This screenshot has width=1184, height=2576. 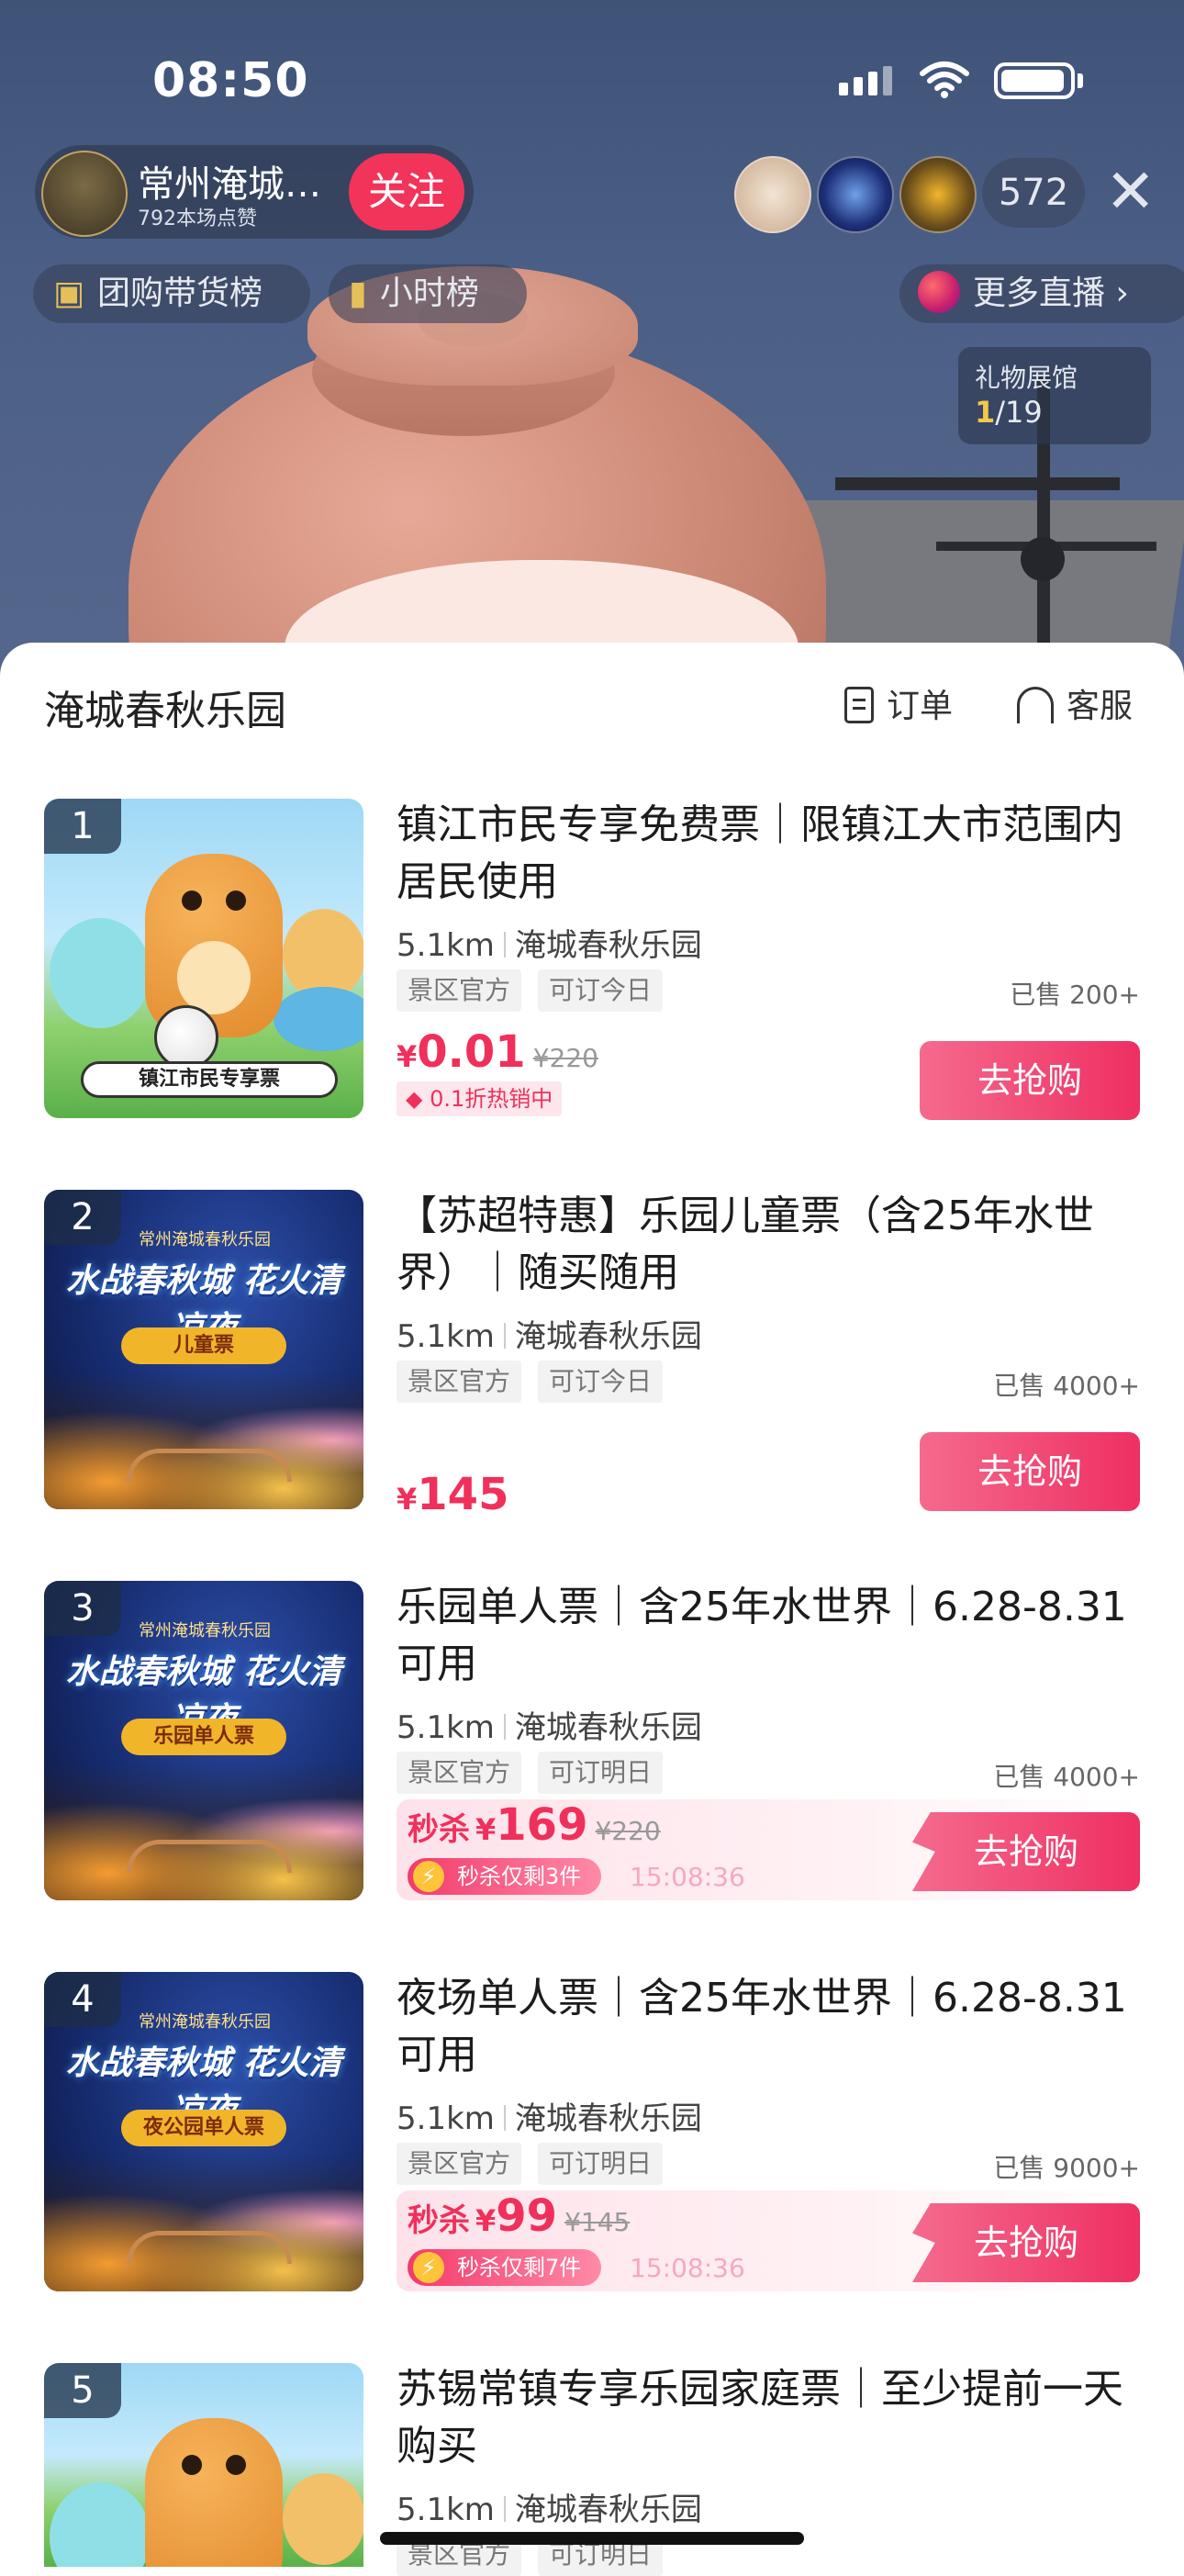 I want to click on shop-icon: ▣, so click(x=69, y=293).